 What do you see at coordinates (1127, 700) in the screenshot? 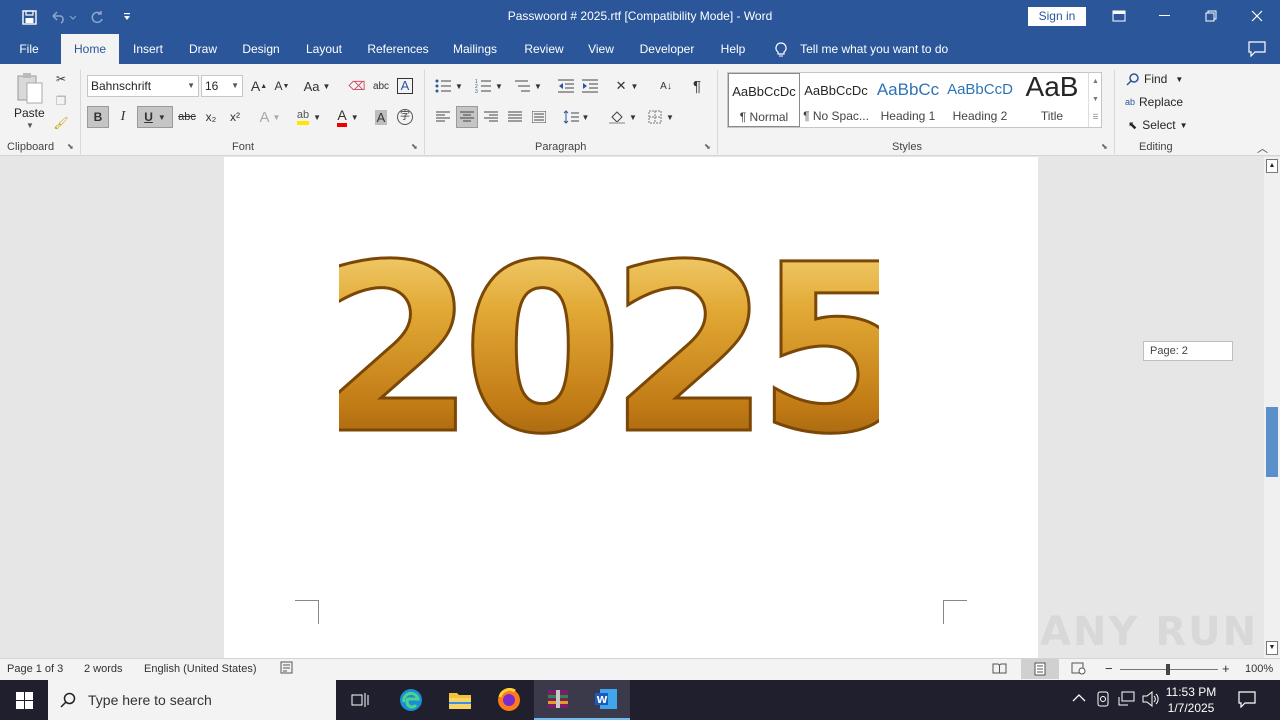
I see `network-icon` at bounding box center [1127, 700].